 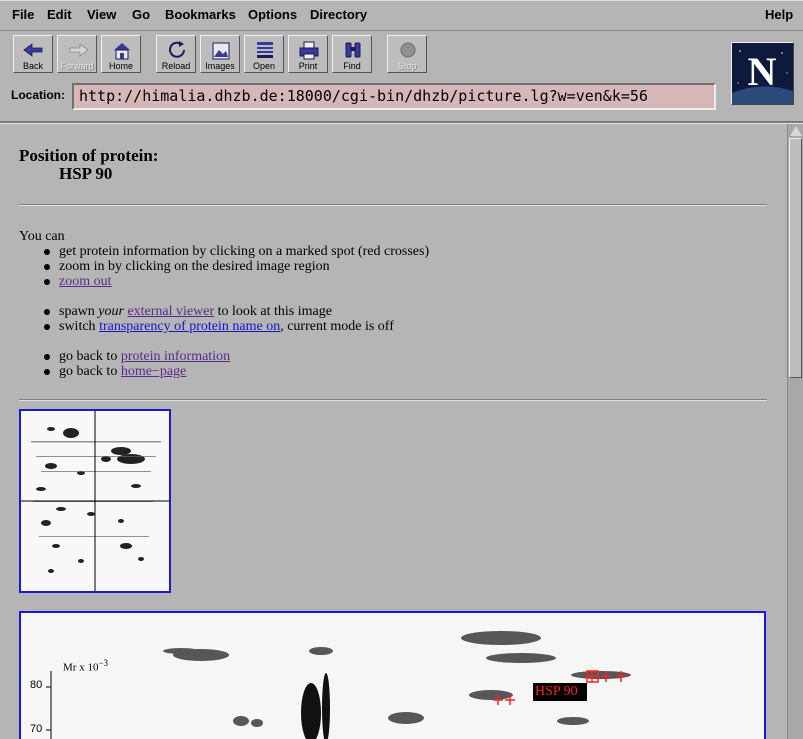 I want to click on netscape-logo: N, so click(x=762, y=73).